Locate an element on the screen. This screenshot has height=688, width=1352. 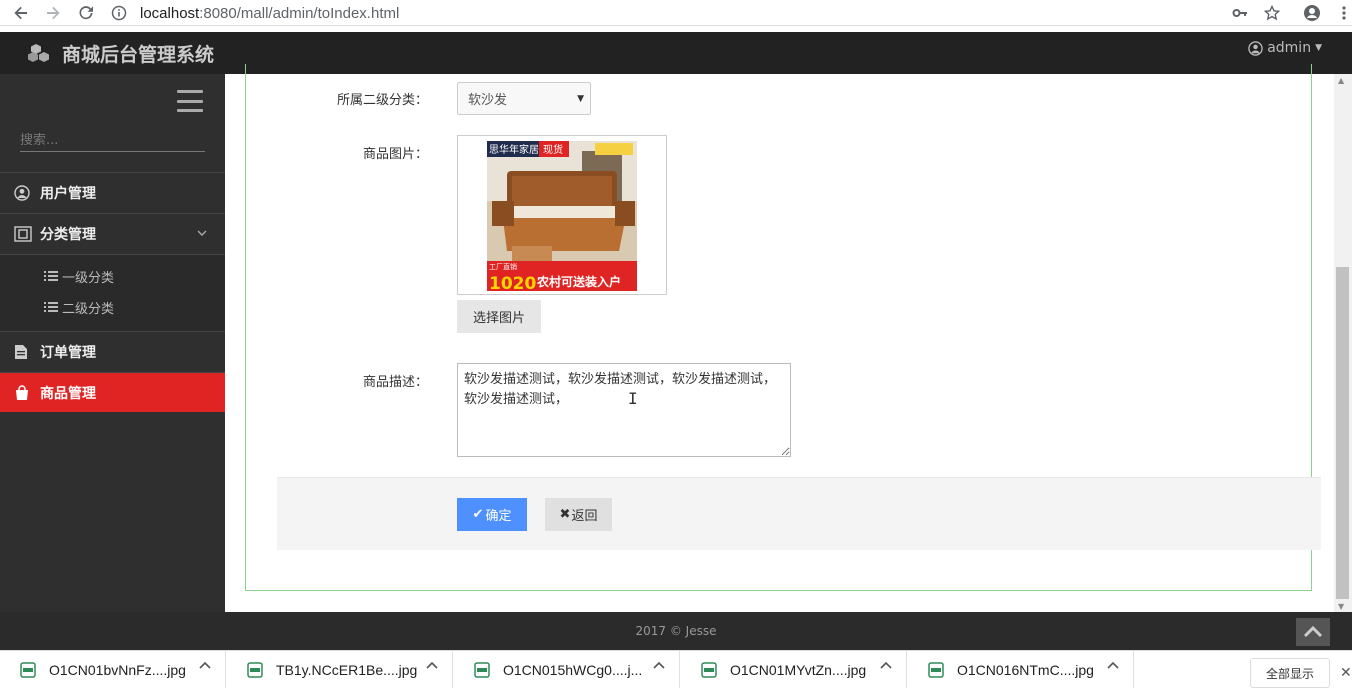
sidebar-subitem-level2: 二级分类 is located at coordinates (79, 307).